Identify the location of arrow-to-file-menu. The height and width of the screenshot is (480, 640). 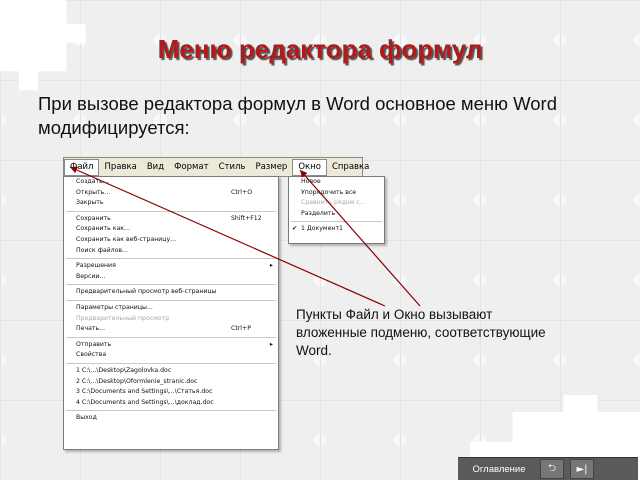
(227, 236).